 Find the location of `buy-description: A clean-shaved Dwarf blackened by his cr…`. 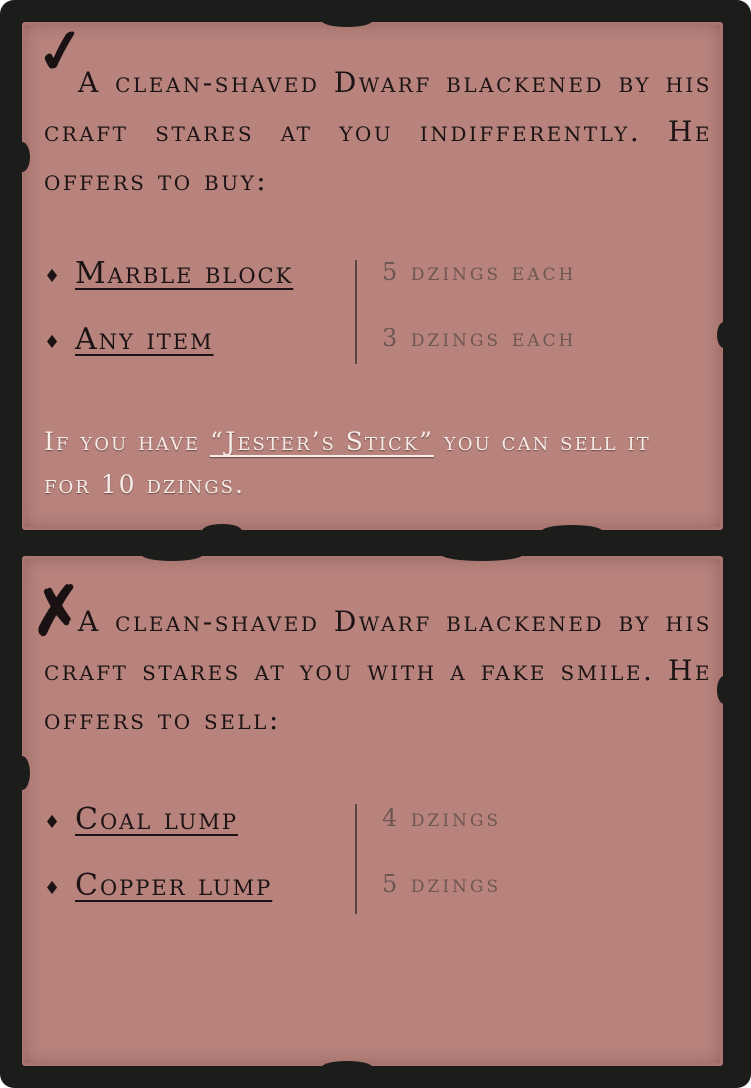

buy-description: A clean-shaved Dwarf blackened by his cr… is located at coordinates (378, 131).